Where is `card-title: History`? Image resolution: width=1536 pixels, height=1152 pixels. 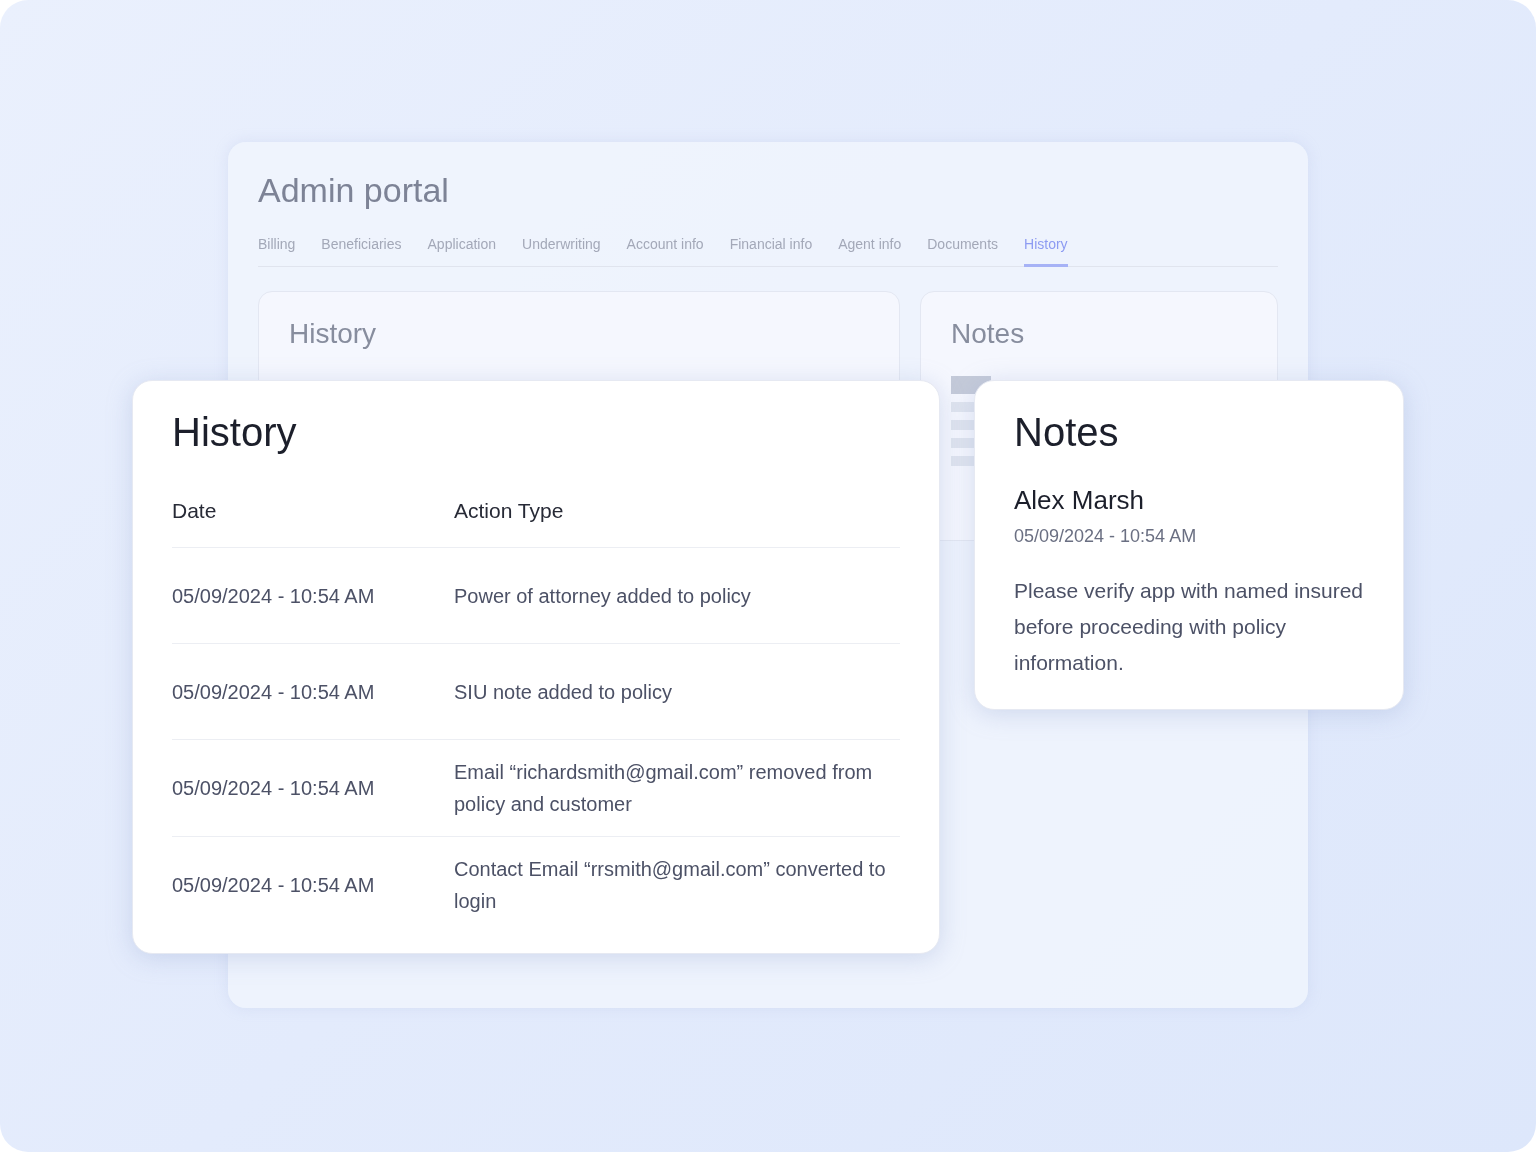
card-title: History is located at coordinates (235, 432).